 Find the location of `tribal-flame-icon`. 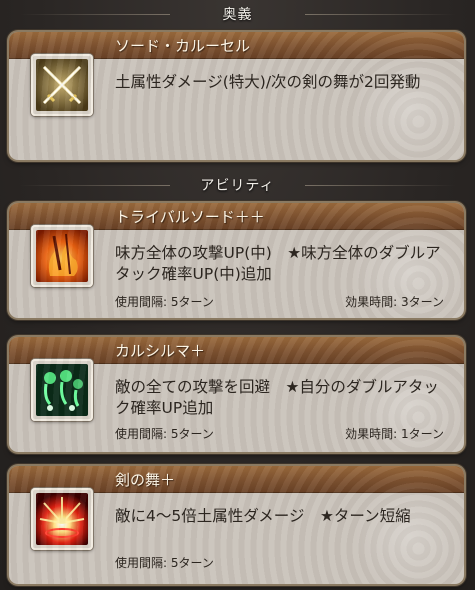

tribal-flame-icon is located at coordinates (62, 256).